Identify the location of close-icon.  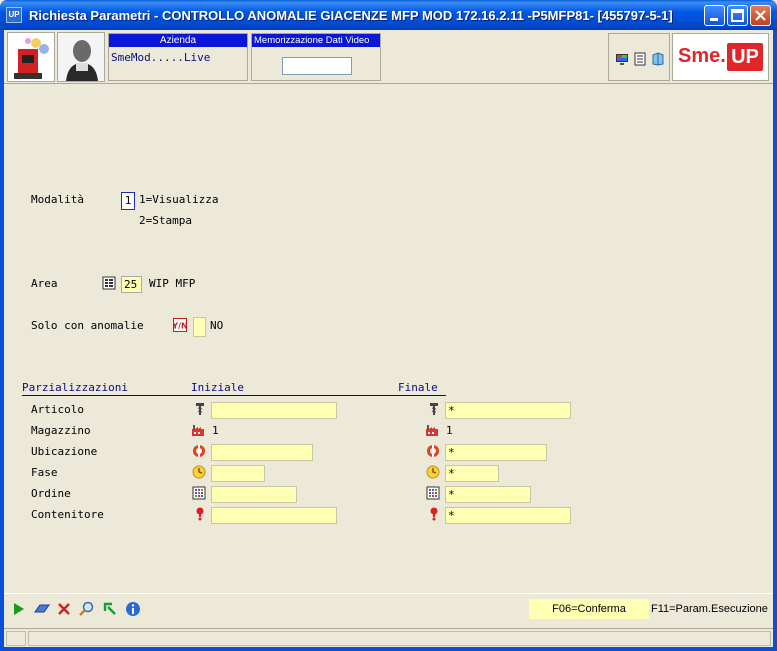
(760, 15).